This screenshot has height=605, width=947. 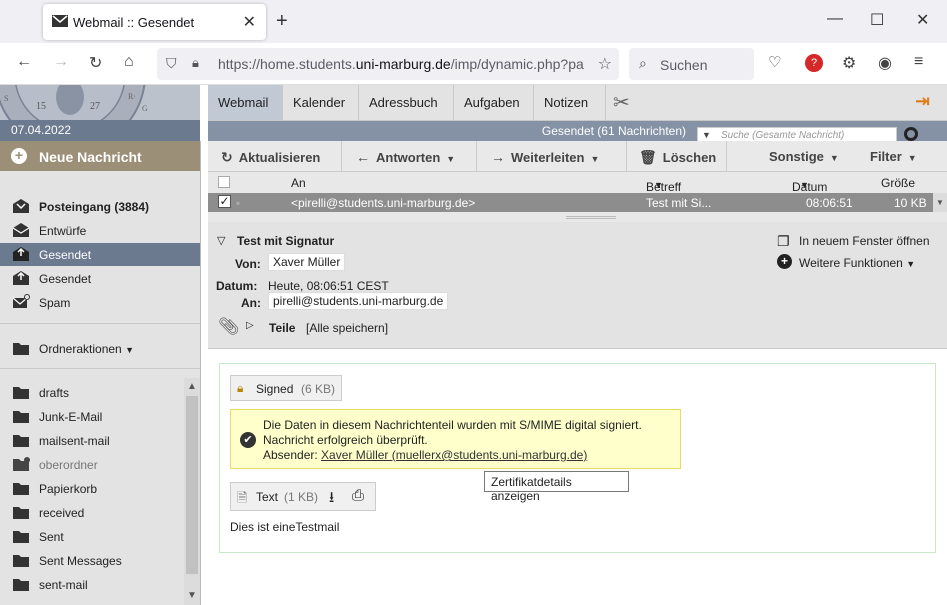 I want to click on download-icon: ⭳, so click(x=331, y=499).